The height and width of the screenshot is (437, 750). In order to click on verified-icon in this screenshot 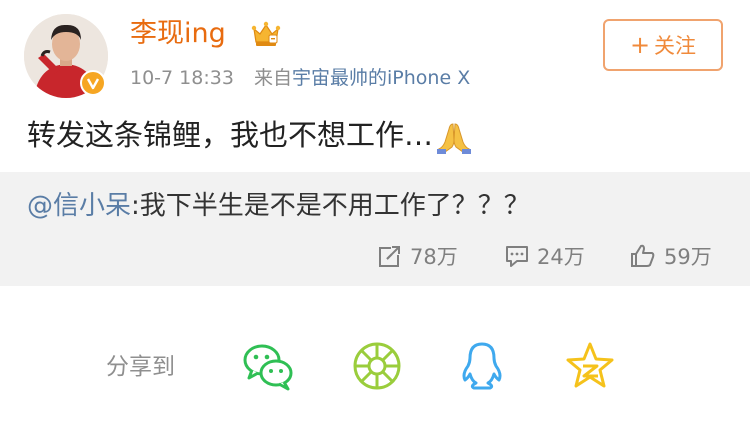, I will do `click(93, 84)`.